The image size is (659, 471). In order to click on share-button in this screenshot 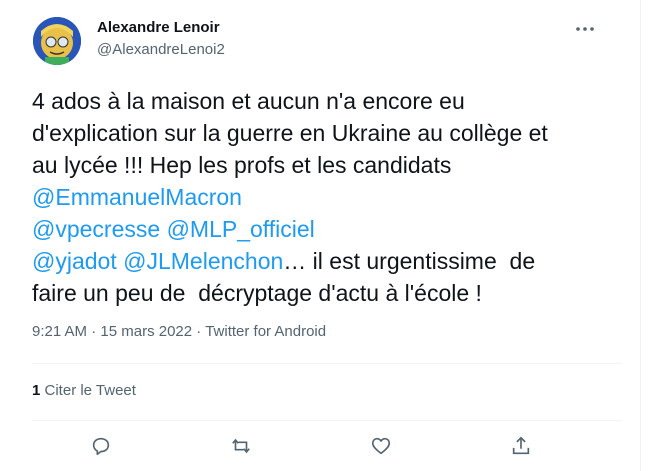, I will do `click(521, 446)`.